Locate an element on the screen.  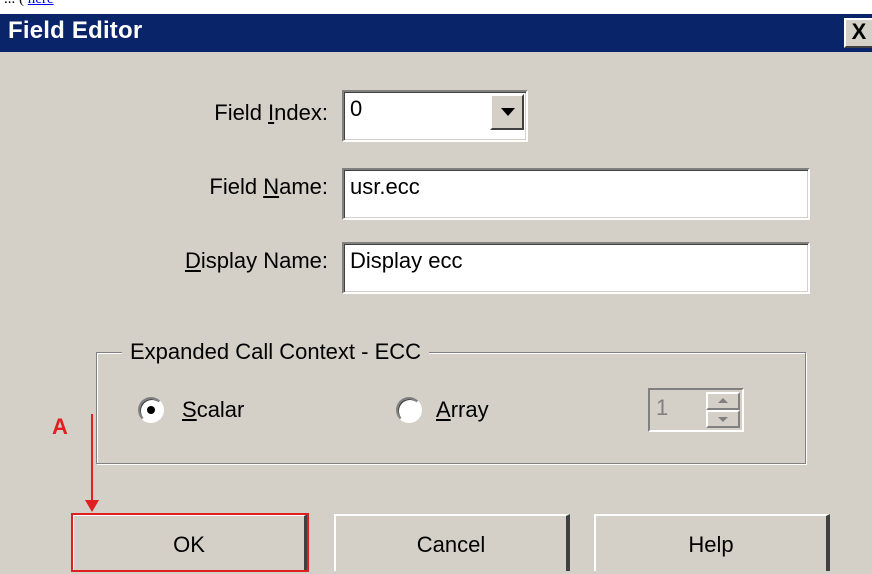
array-size-spinner: 1 is located at coordinates (696, 410).